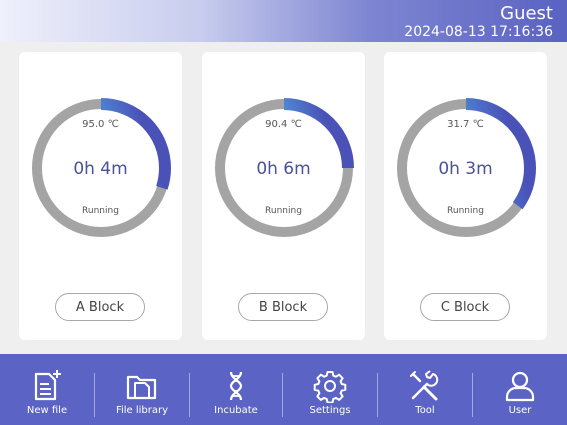 This screenshot has width=567, height=425. I want to click on tool-button: Tool, so click(425, 389).